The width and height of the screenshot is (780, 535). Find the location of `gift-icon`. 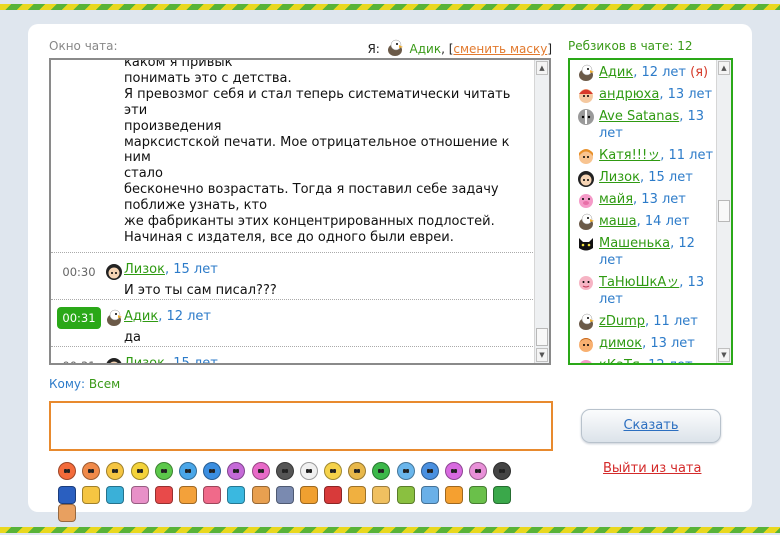

gift-icon is located at coordinates (187, 495).